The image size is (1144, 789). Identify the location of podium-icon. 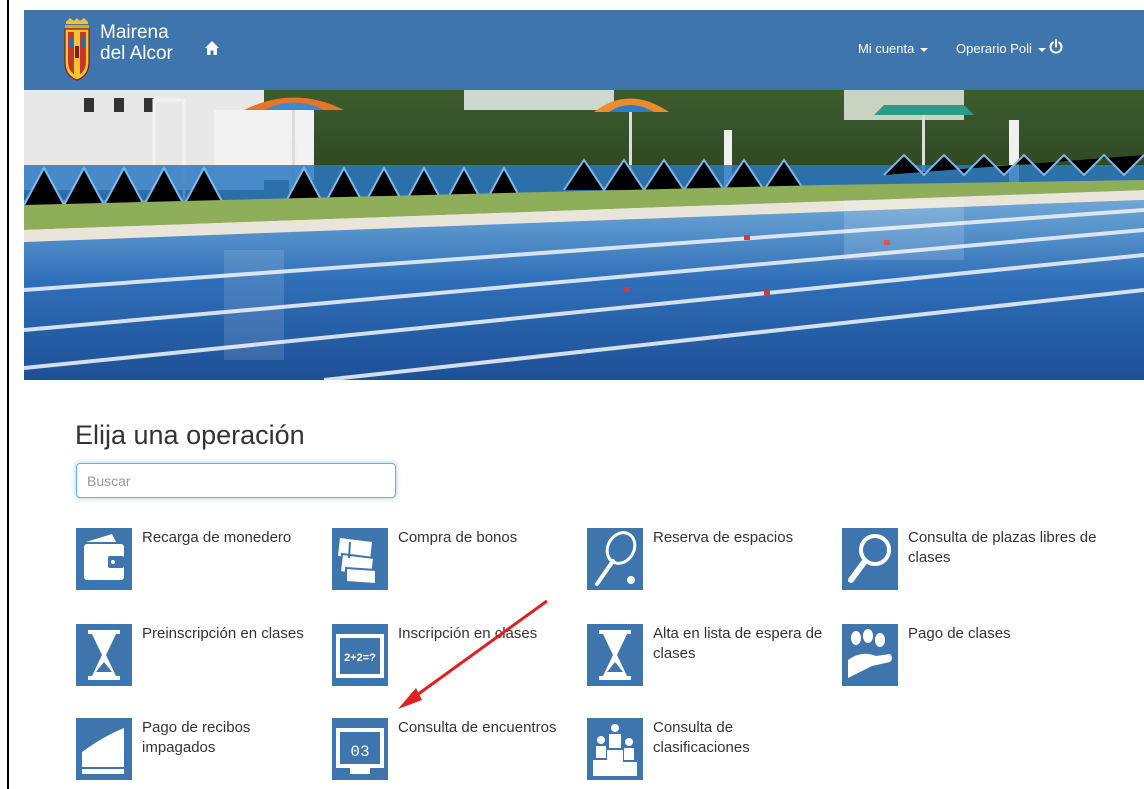
(615, 749).